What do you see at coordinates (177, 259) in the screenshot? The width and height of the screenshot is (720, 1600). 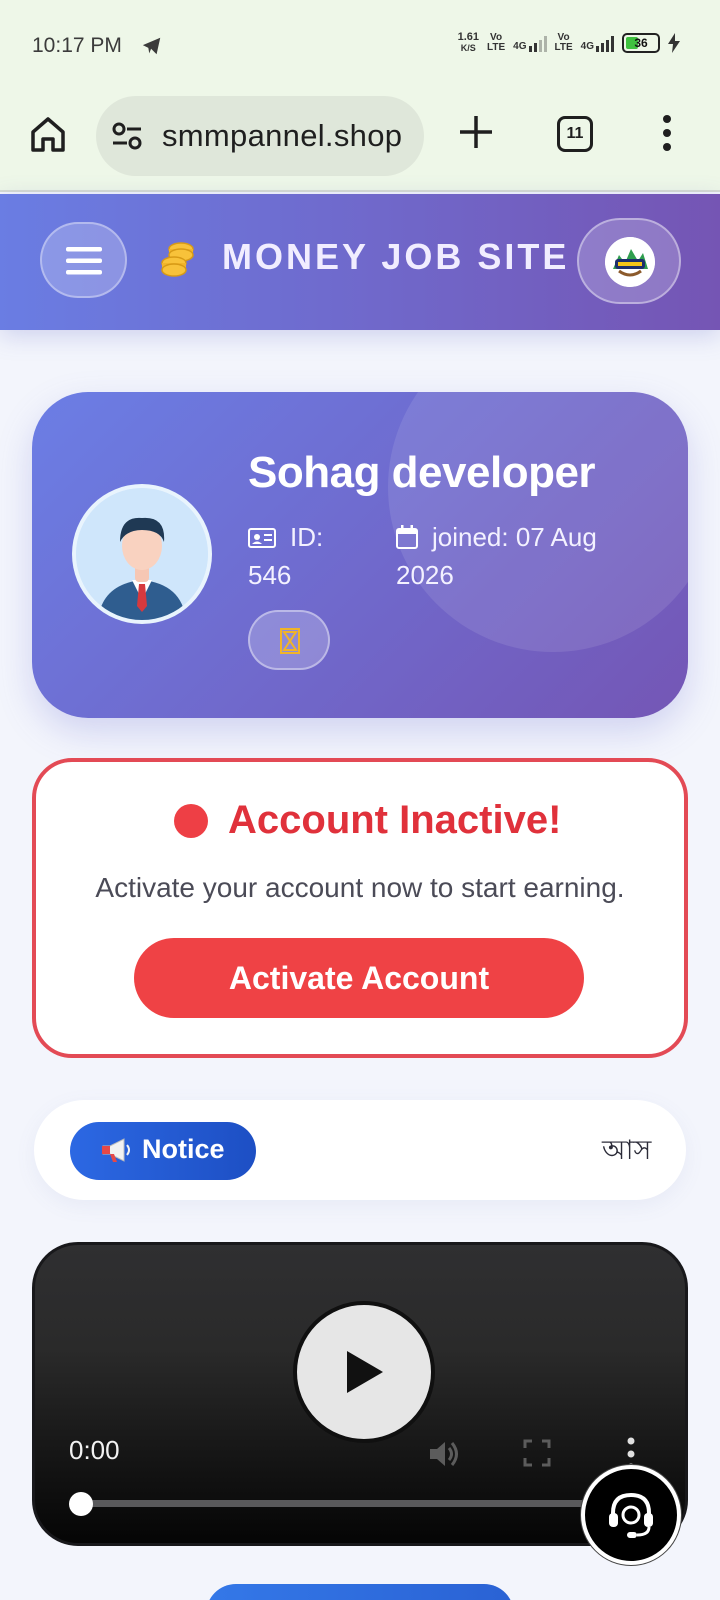 I see `coins-icon` at bounding box center [177, 259].